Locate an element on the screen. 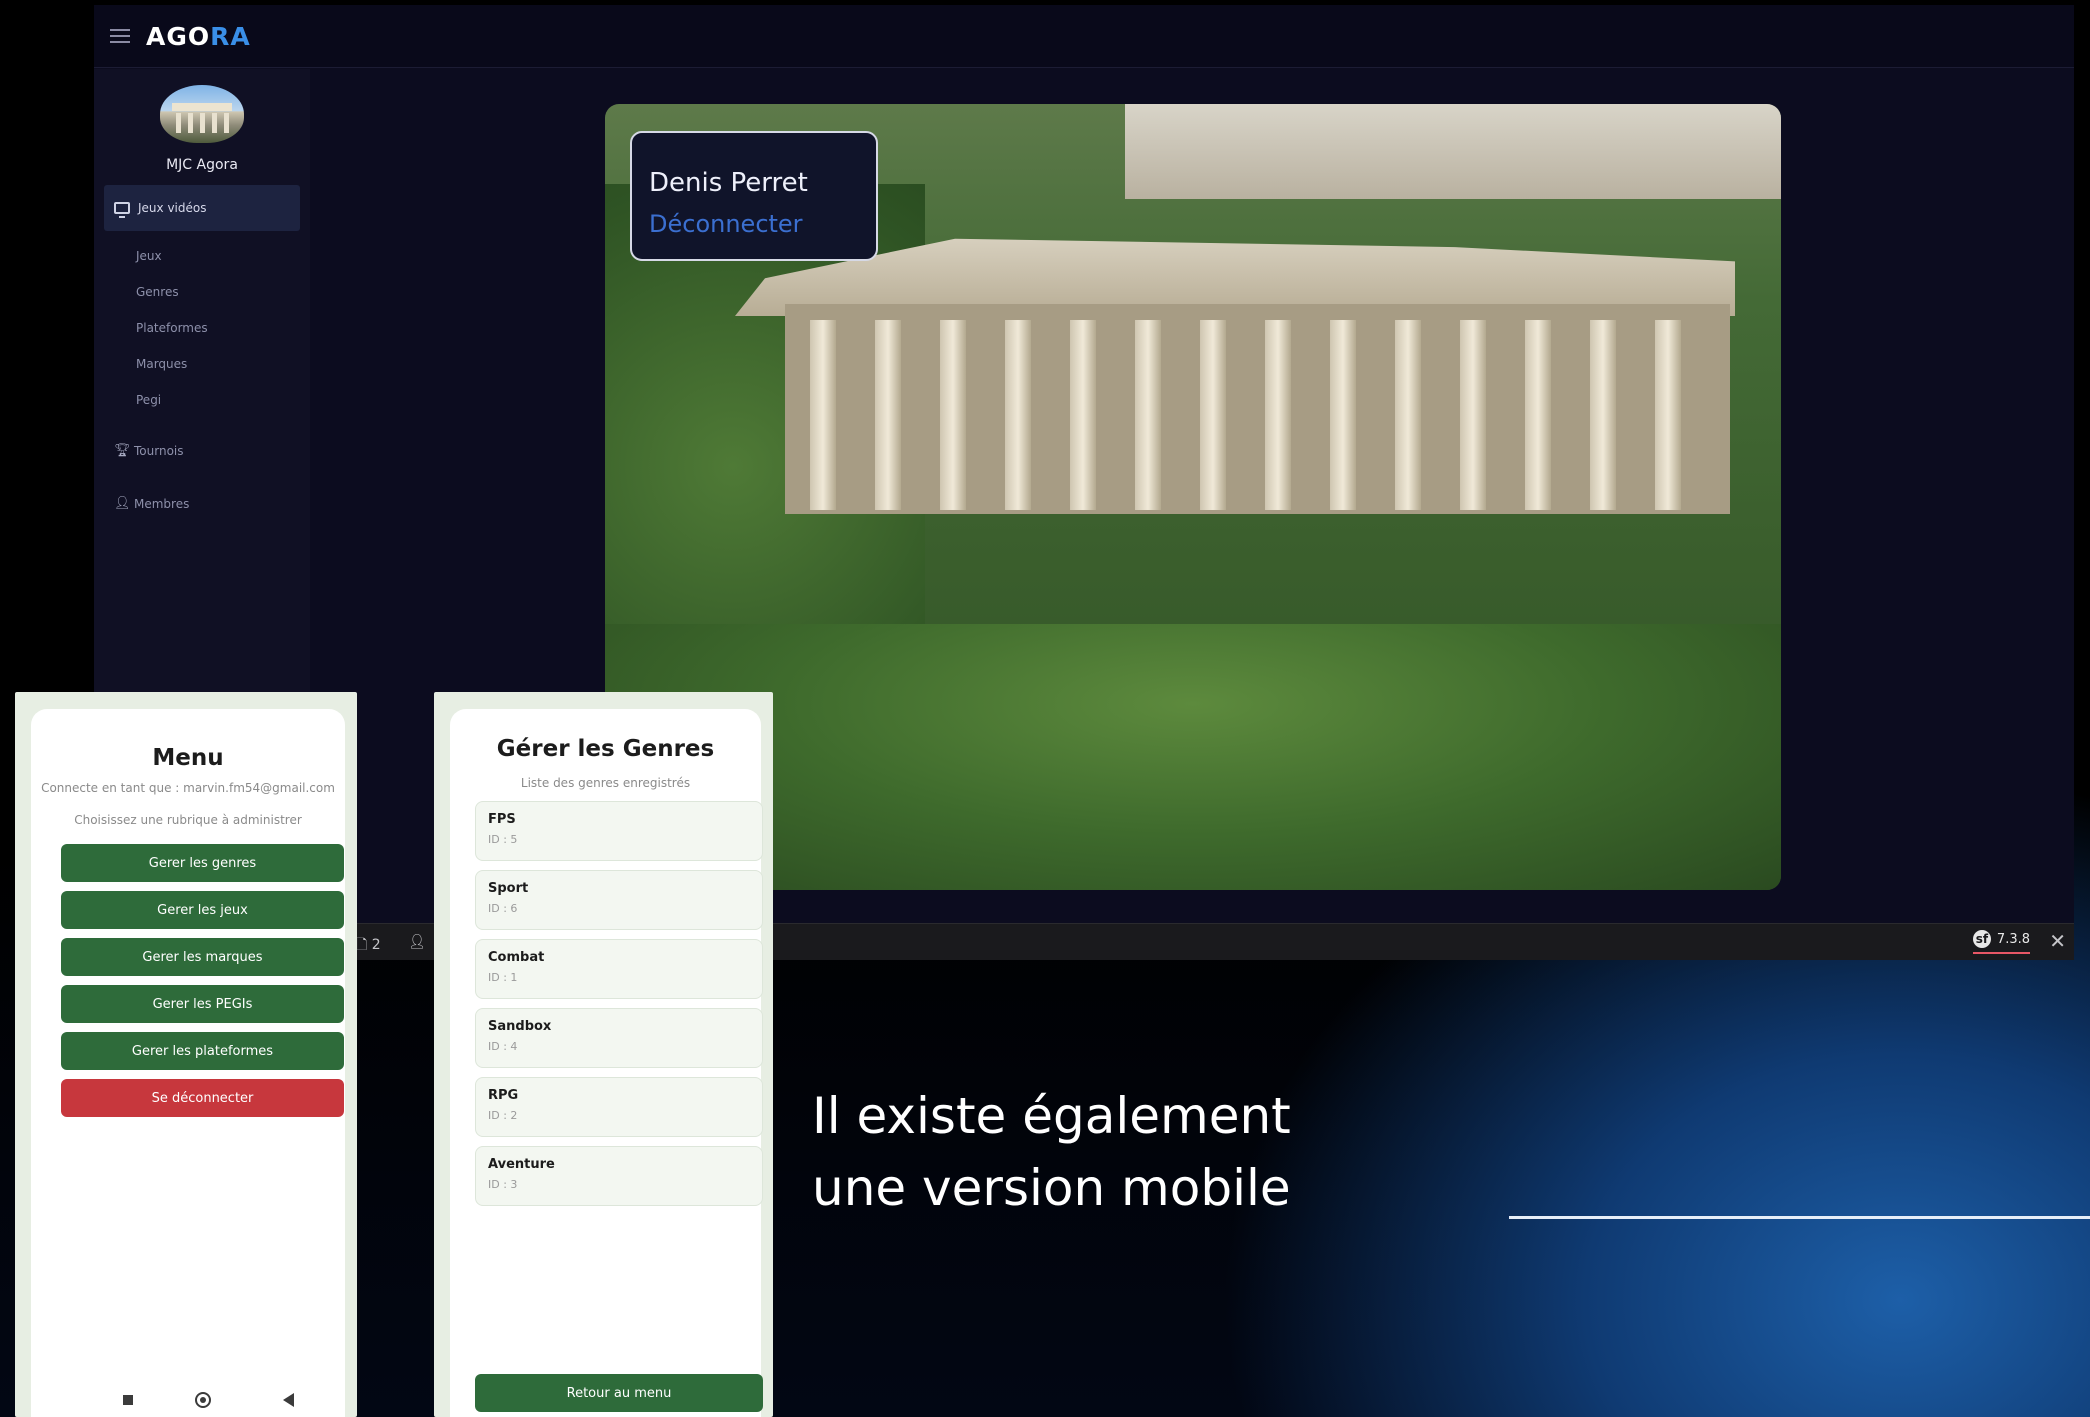  genre-card: Combat ID : 1 is located at coordinates (619, 969).